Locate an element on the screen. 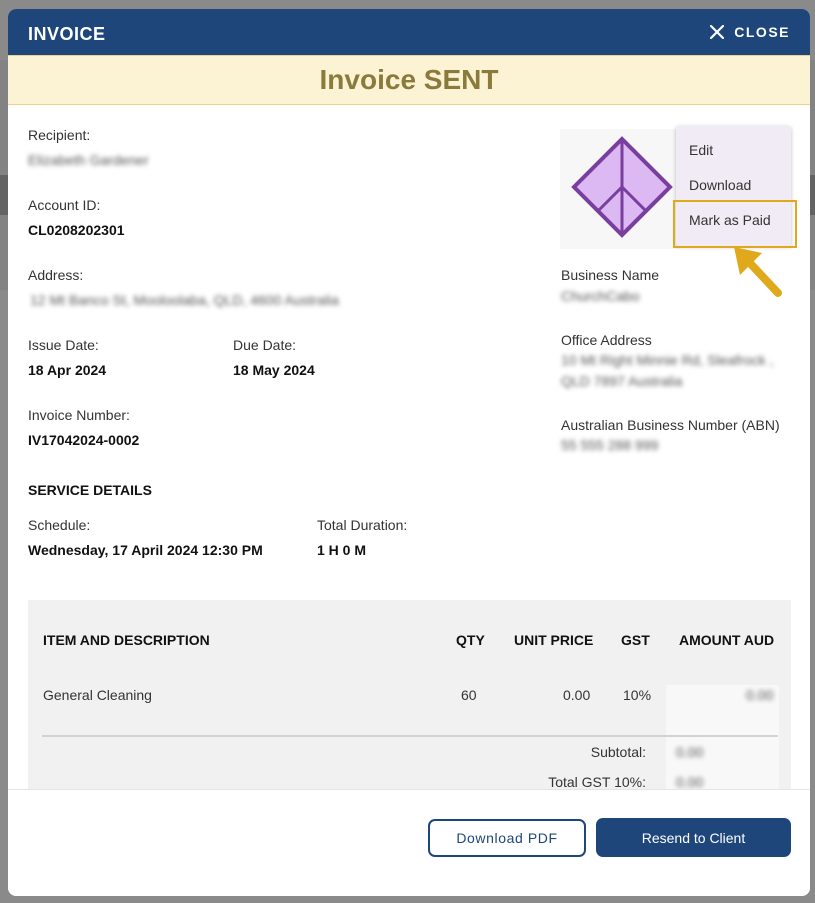 The height and width of the screenshot is (903, 815). modal-title: INVOICE is located at coordinates (67, 33).